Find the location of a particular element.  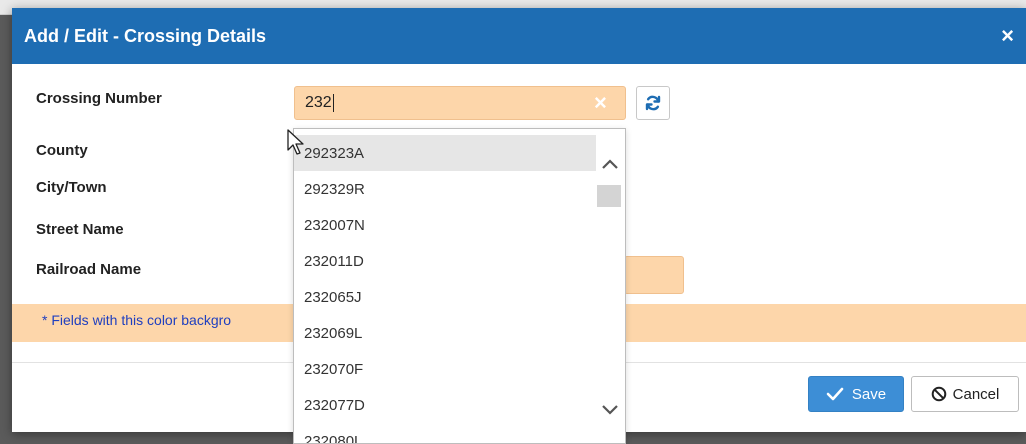

chevron-up-icon is located at coordinates (610, 164).